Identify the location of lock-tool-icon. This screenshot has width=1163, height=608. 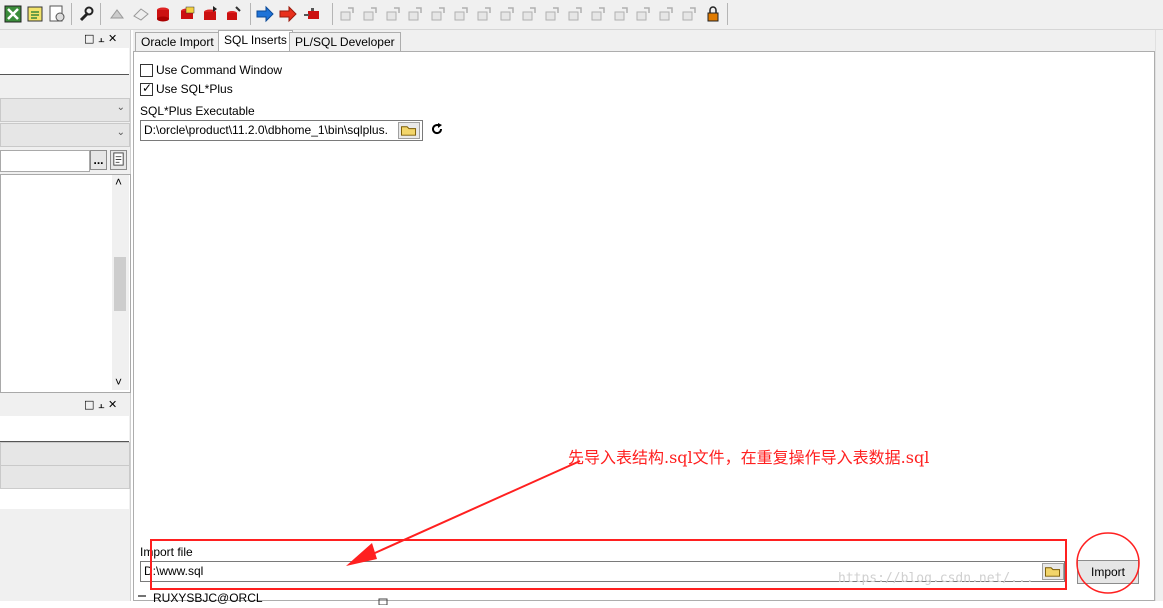
(713, 14).